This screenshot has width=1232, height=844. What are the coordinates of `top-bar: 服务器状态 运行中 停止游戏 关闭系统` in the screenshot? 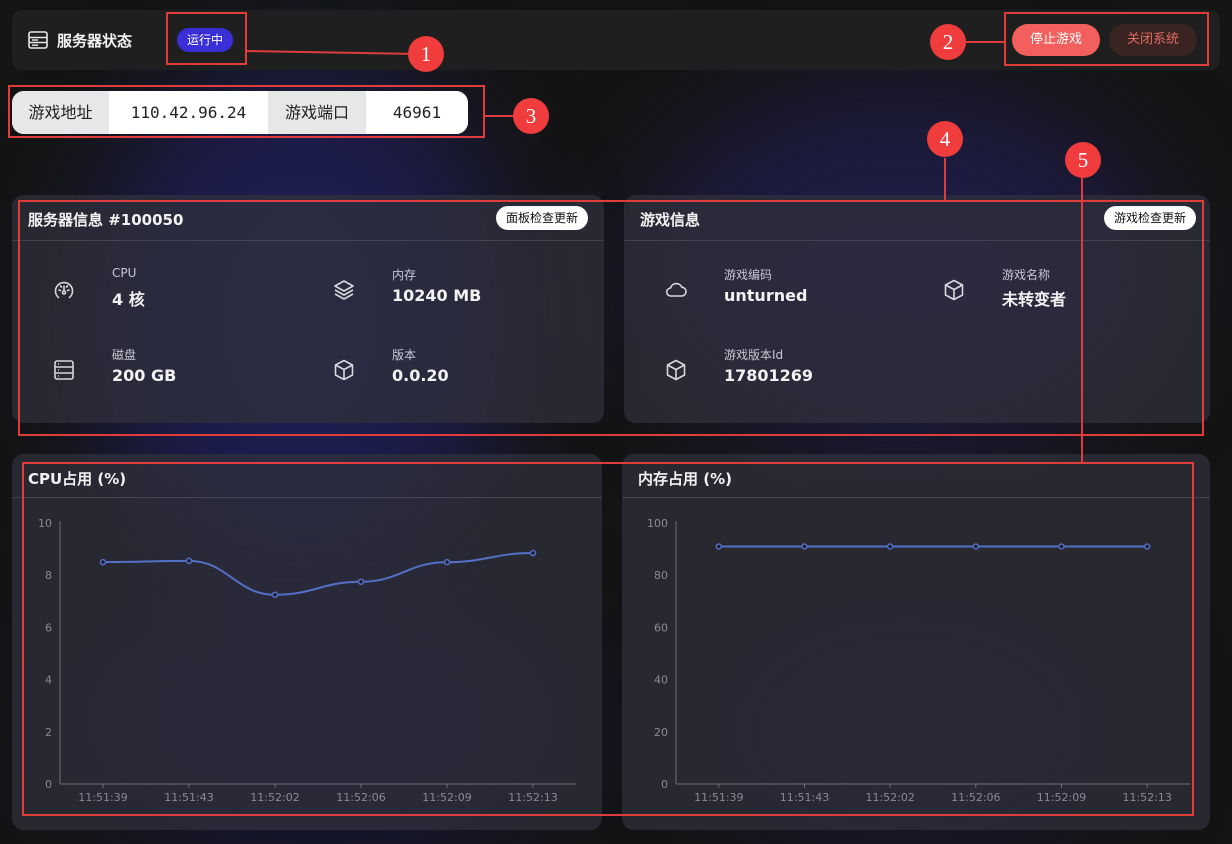 It's located at (616, 40).